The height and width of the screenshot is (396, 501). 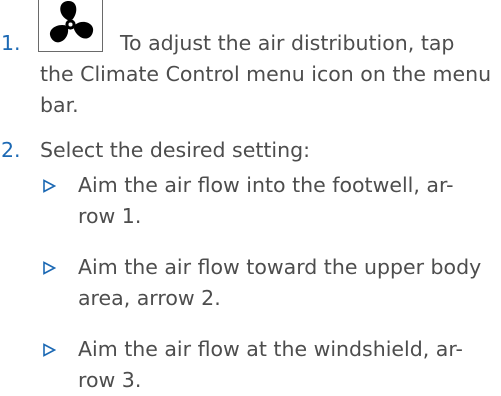 I want to click on step-2-text: Select the desired setting:, so click(x=175, y=150).